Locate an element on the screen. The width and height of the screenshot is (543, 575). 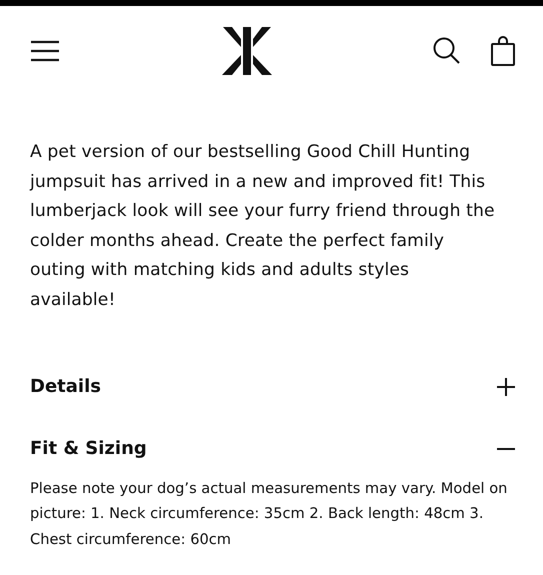
menu-icon is located at coordinates (45, 51).